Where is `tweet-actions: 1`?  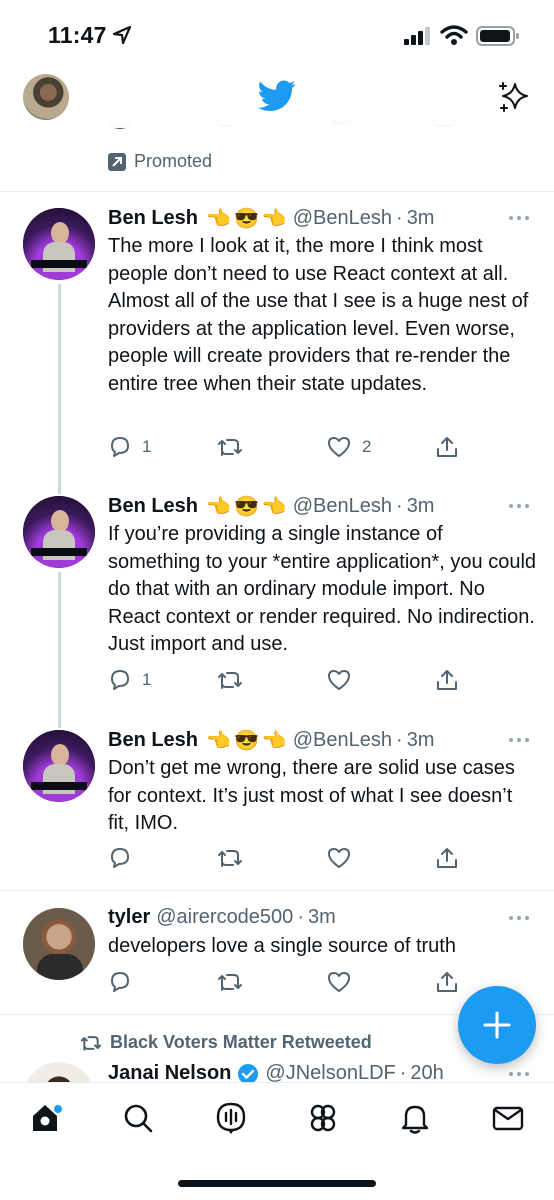 tweet-actions: 1 is located at coordinates (288, 681).